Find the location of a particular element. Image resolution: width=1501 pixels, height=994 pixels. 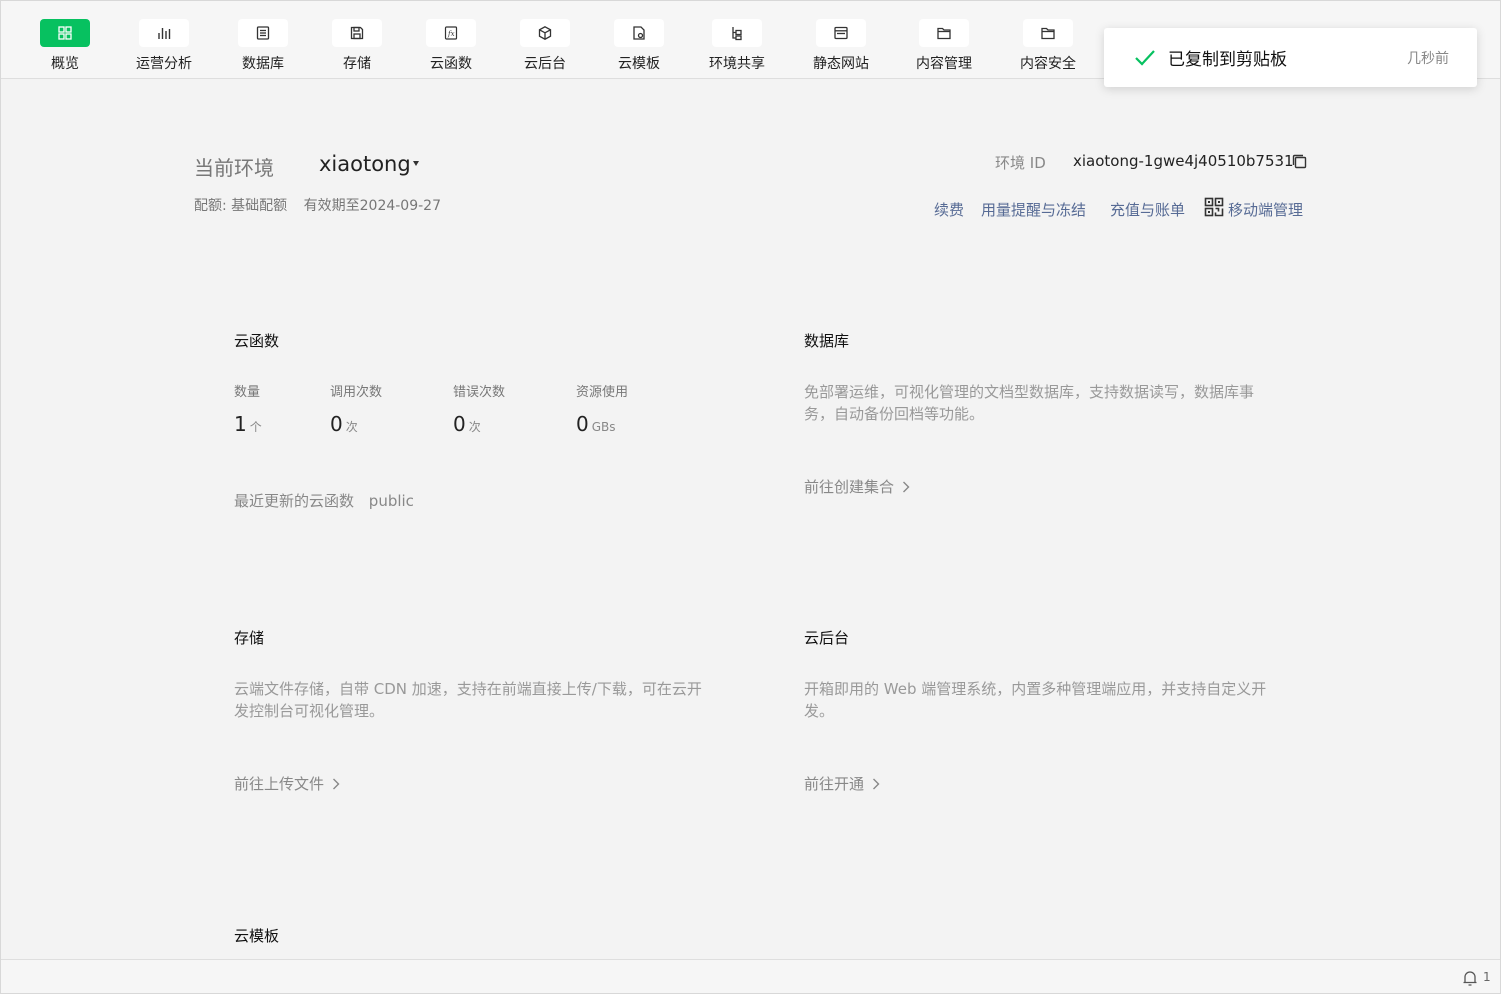

tab-storage: 存储 is located at coordinates (357, 45).